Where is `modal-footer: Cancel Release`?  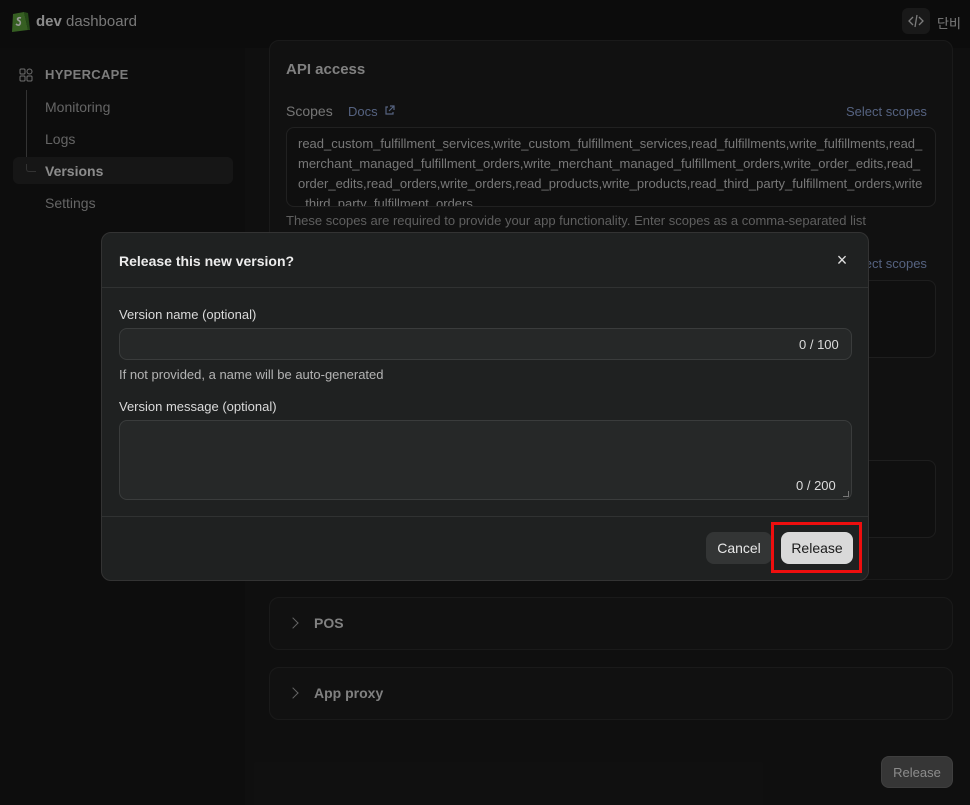 modal-footer: Cancel Release is located at coordinates (485, 548).